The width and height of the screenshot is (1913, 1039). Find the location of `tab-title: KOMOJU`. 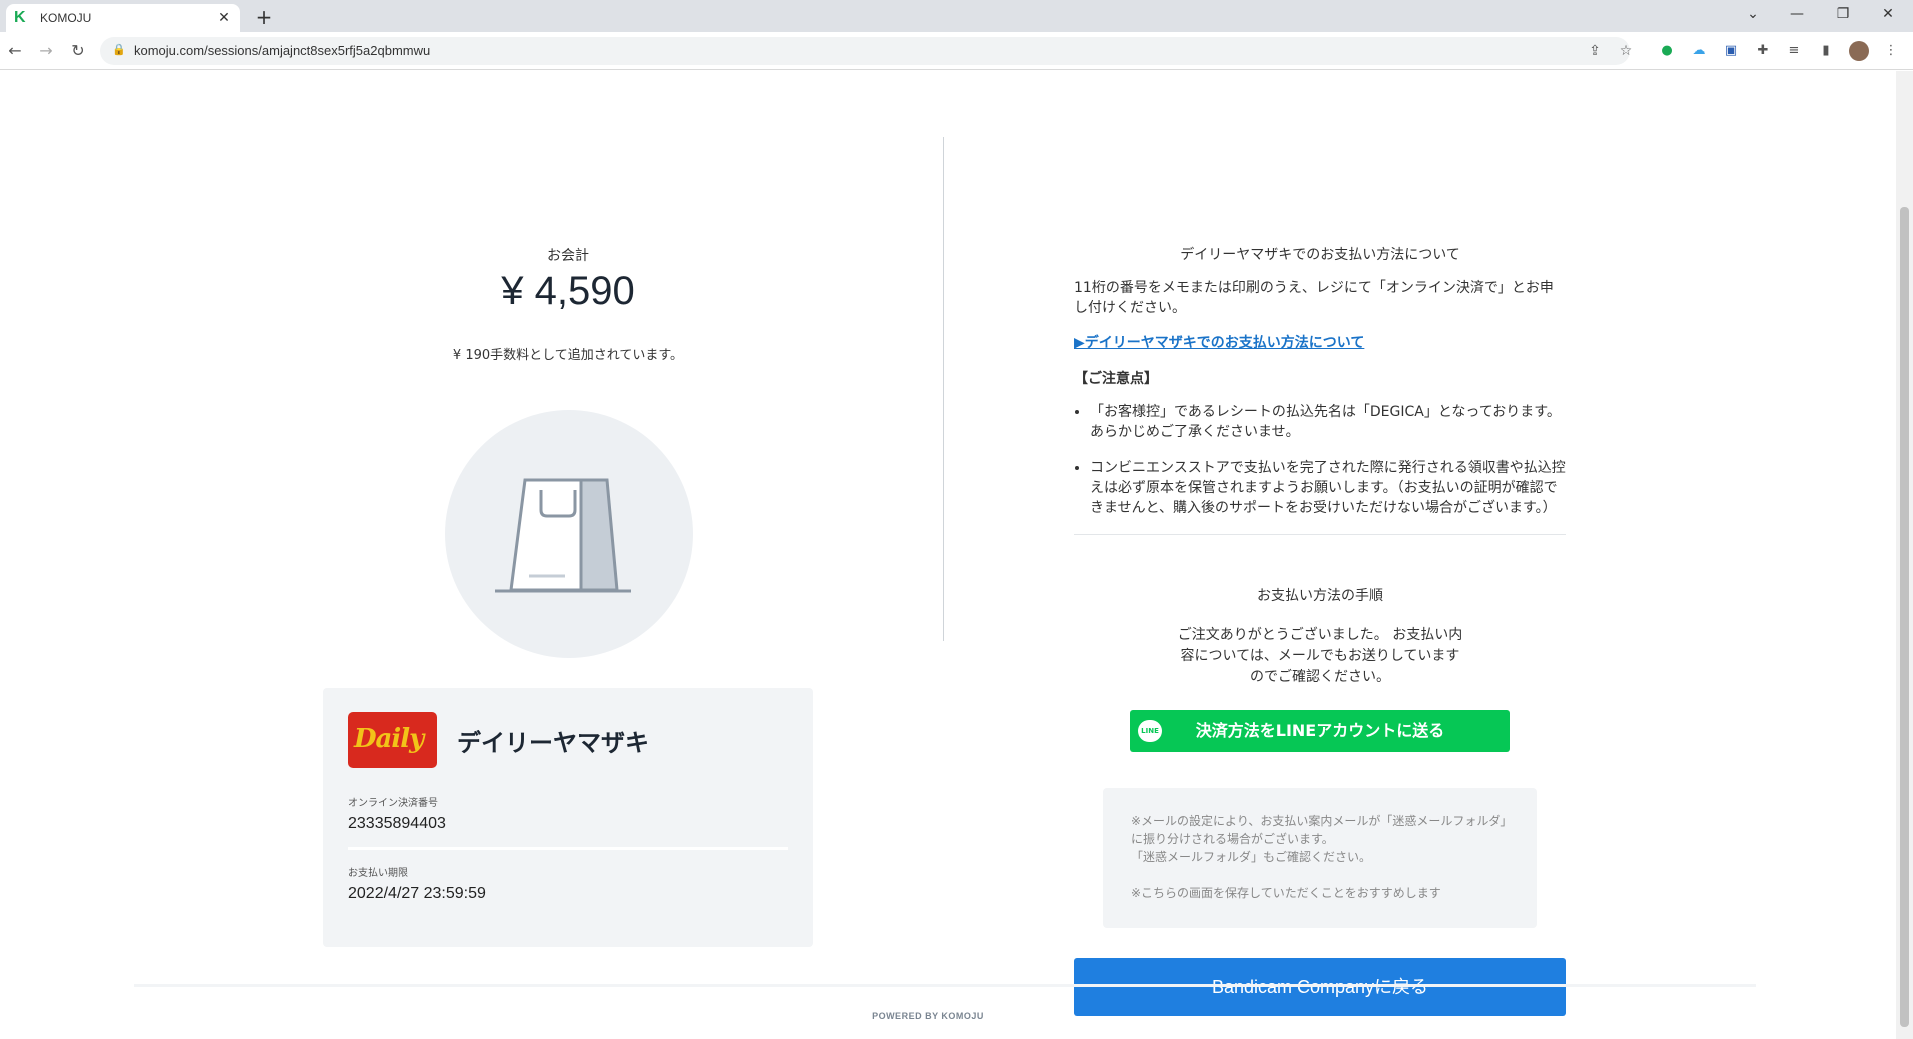

tab-title: KOMOJU is located at coordinates (66, 18).